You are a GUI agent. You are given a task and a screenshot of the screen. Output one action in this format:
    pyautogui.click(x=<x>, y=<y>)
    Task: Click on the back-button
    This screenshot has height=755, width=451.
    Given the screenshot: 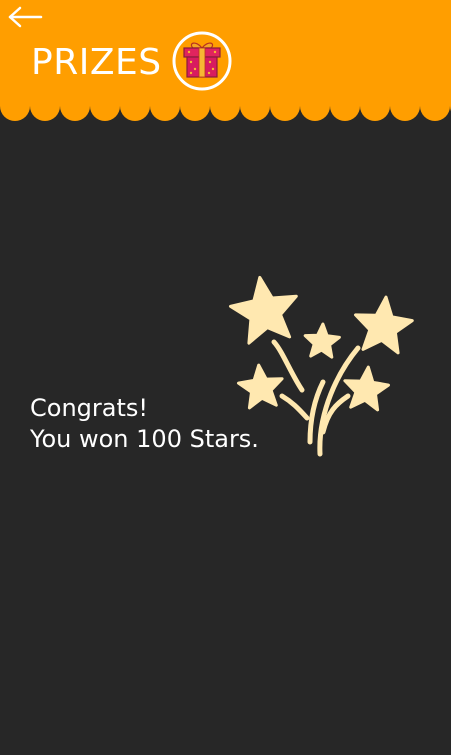 What is the action you would take?
    pyautogui.click(x=25, y=17)
    